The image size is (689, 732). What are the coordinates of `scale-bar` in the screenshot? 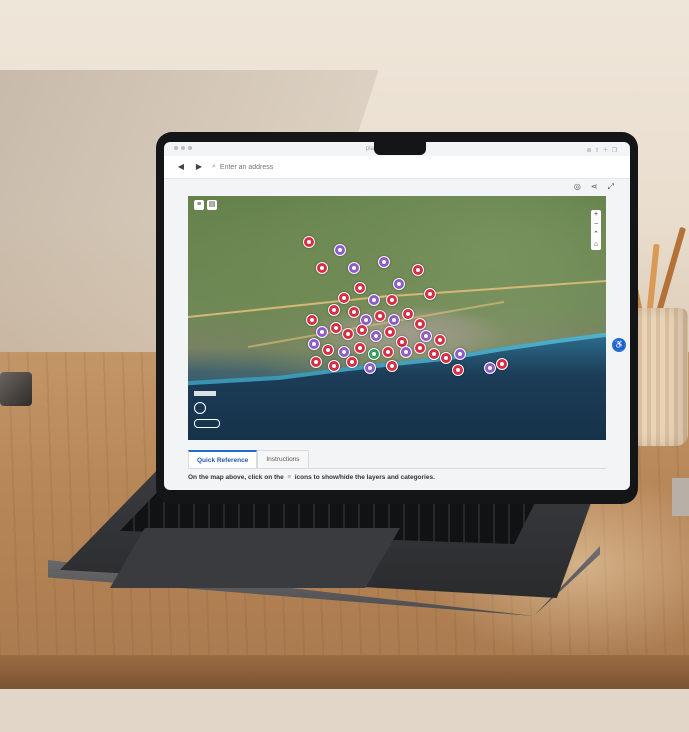 It's located at (205, 393).